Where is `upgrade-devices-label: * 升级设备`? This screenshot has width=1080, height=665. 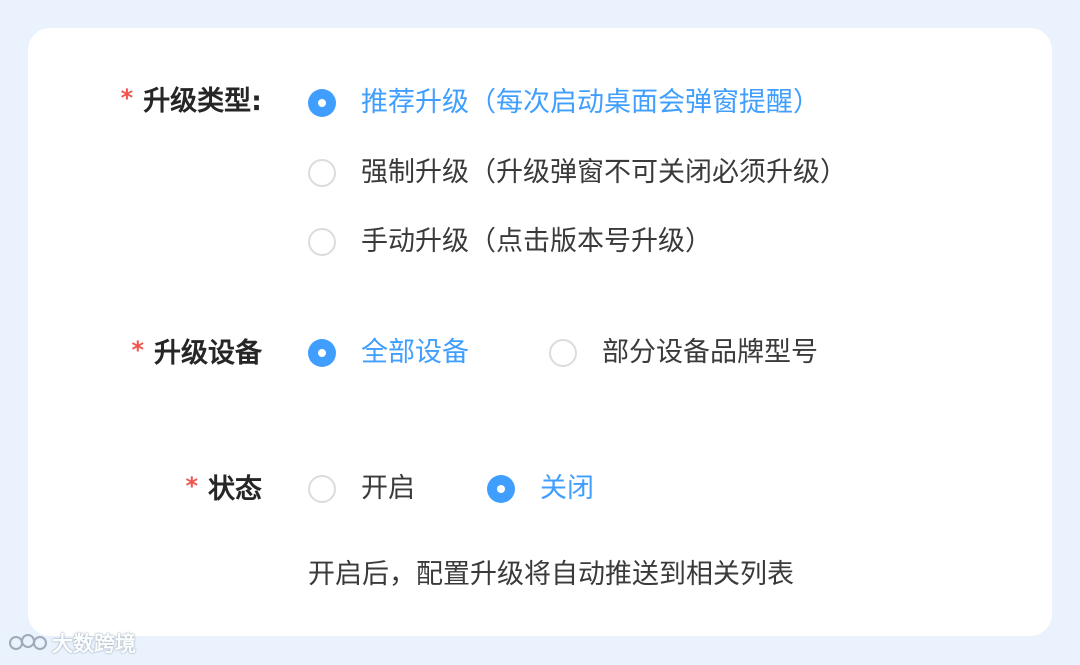 upgrade-devices-label: * 升级设备 is located at coordinates (196, 353).